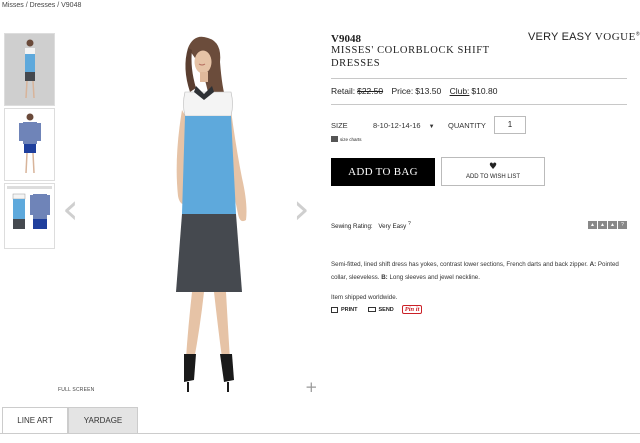 This screenshot has height=443, width=640. I want to click on brand-logo: VERY EASY VOGUE®, so click(584, 37).